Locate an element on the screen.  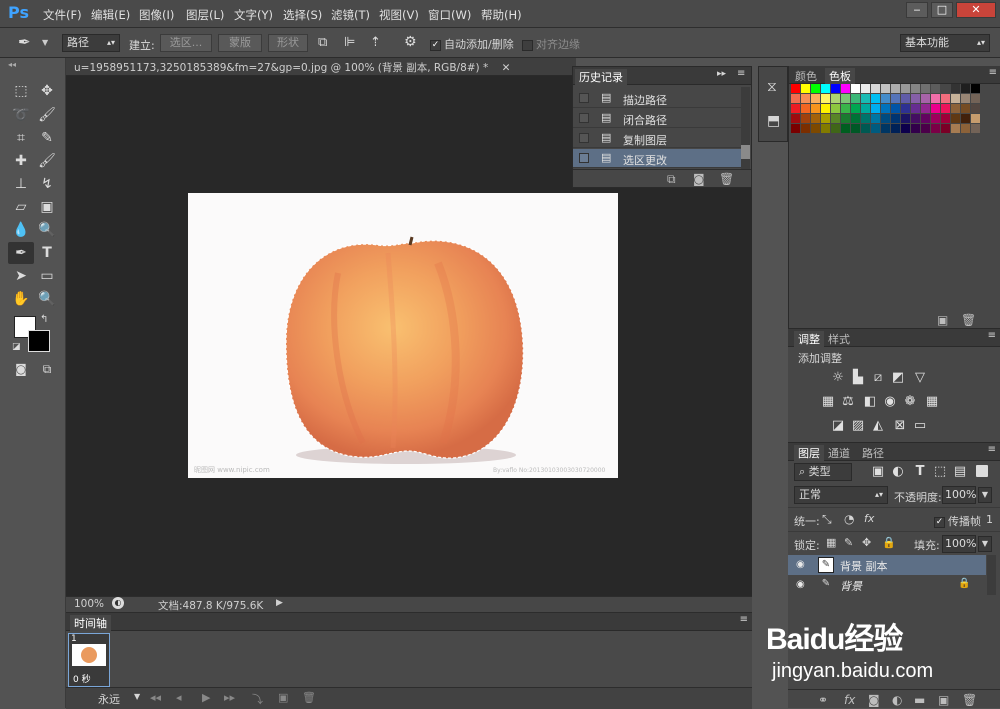
layers-tab: 图层 is located at coordinates (809, 453).